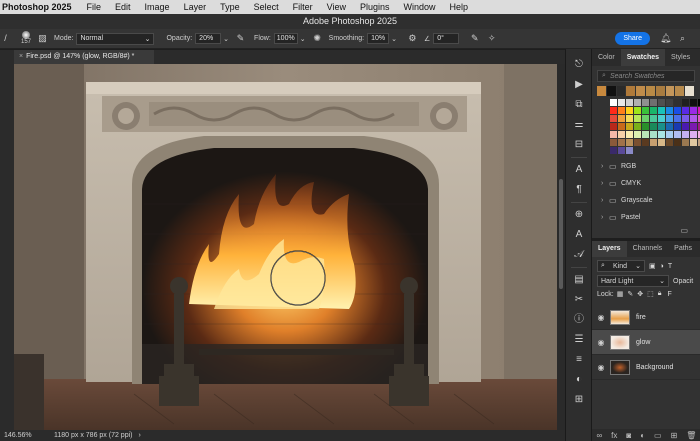  I want to click on app-menu: Photoshop 2025, so click(40, 7).